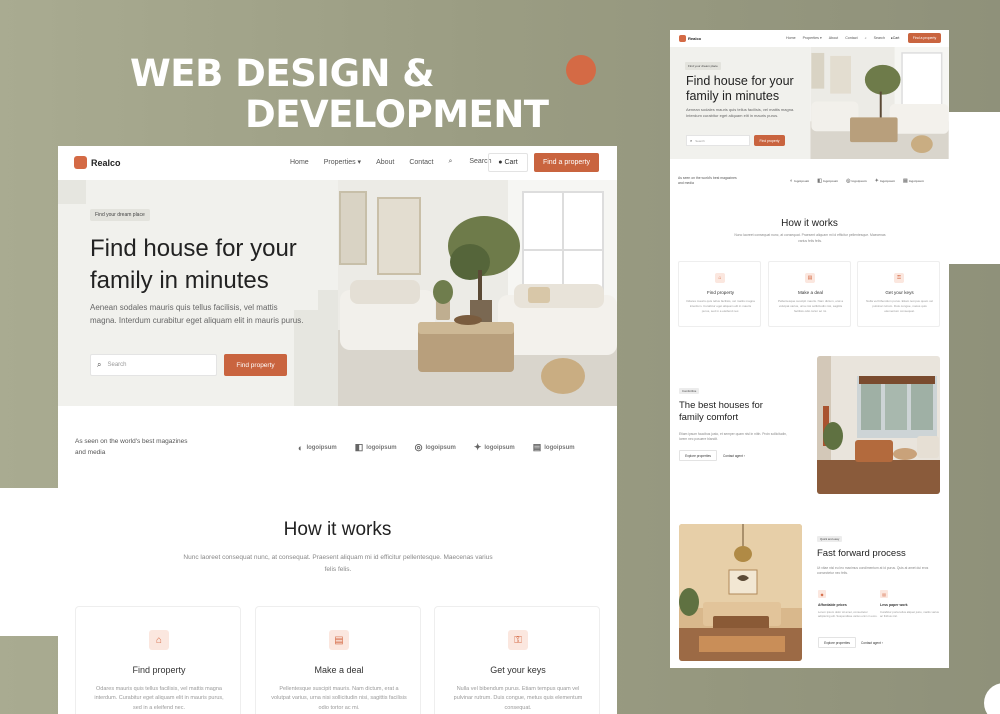  What do you see at coordinates (832, 605) in the screenshot?
I see `feature-title: Affordable prices` at bounding box center [832, 605].